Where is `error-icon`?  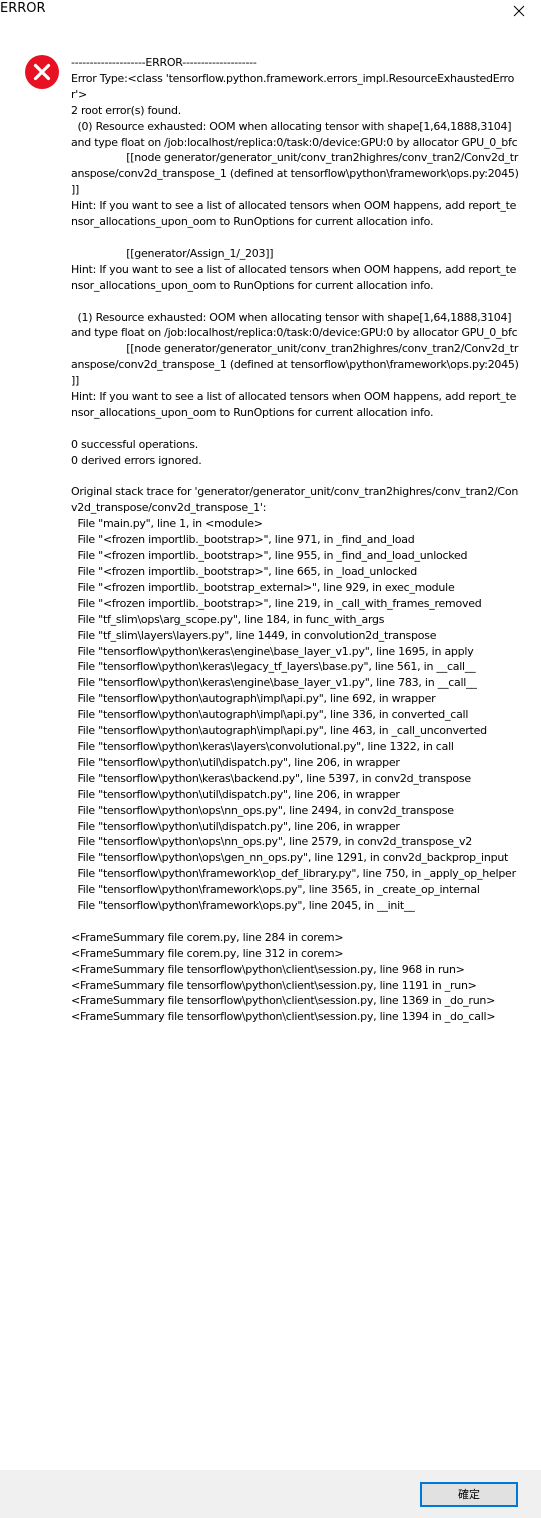
error-icon is located at coordinates (42, 72).